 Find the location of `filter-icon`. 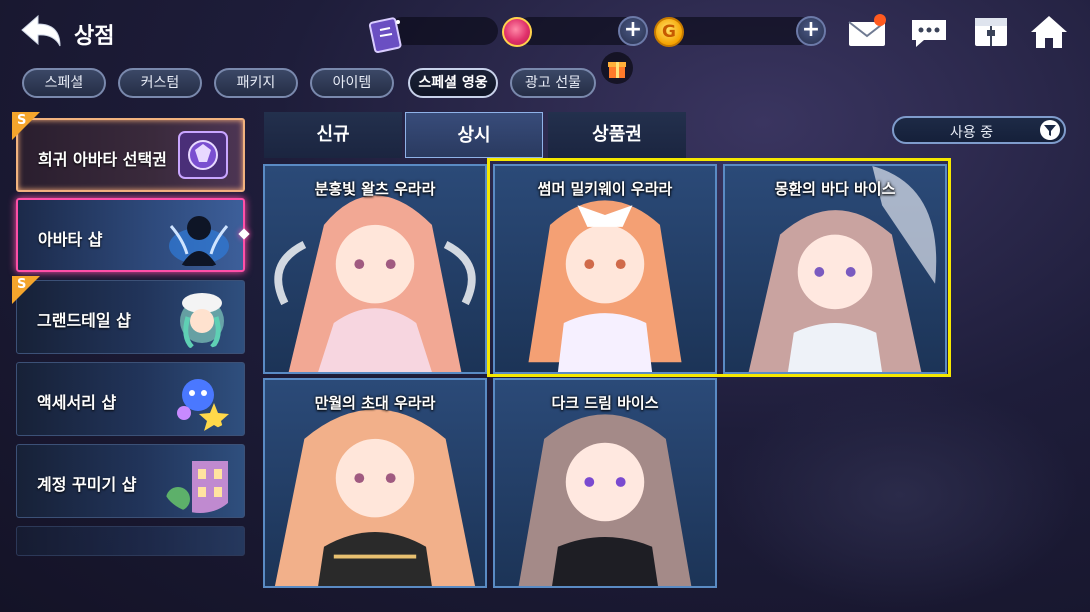

filter-icon is located at coordinates (1050, 130).